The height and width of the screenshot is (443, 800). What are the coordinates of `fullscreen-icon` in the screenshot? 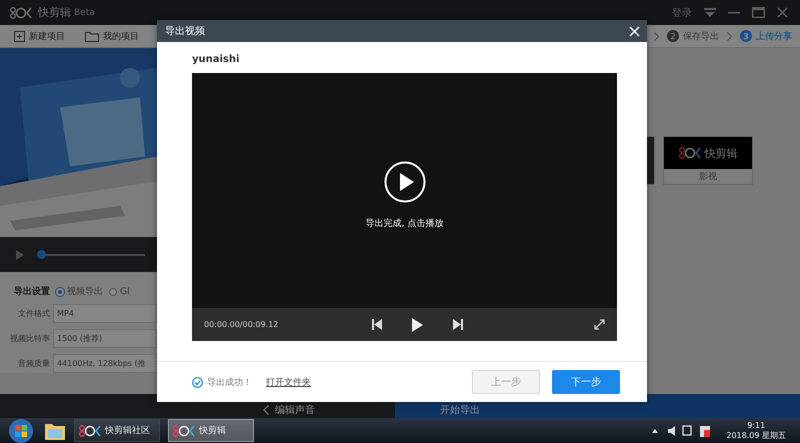 It's located at (599, 324).